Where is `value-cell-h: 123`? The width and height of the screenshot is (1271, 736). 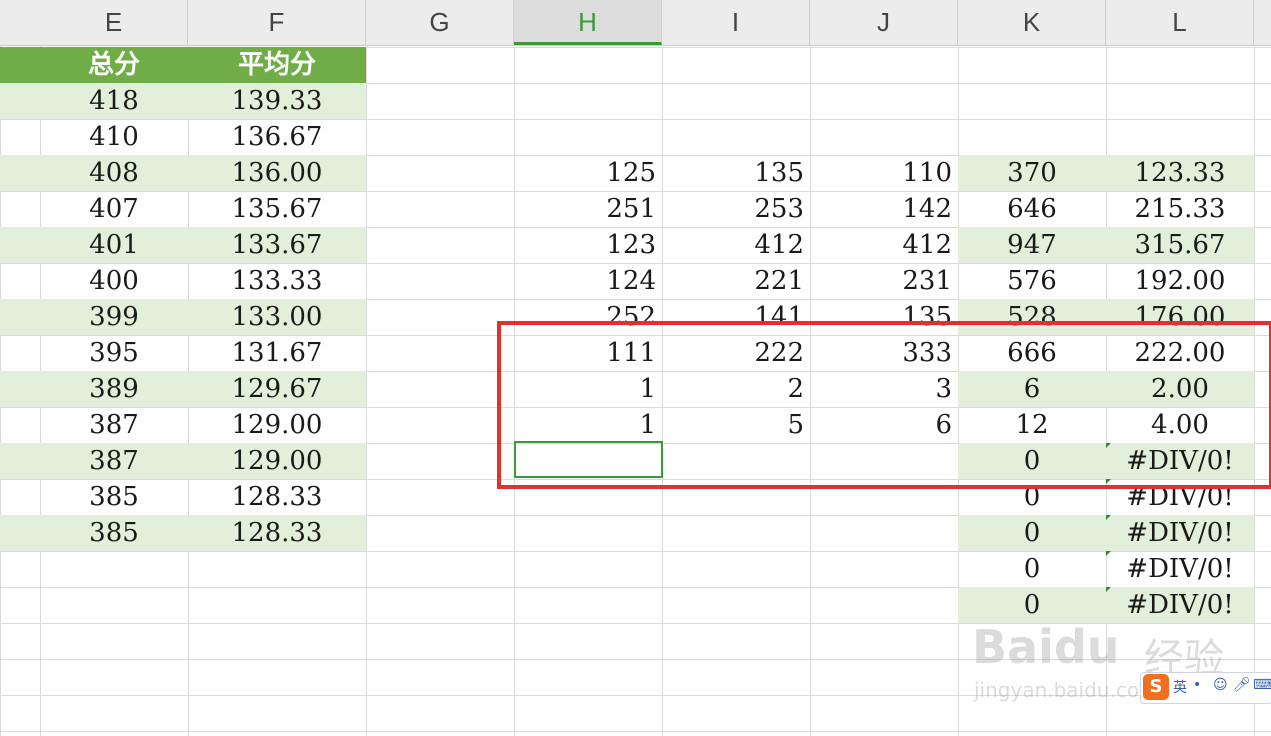 value-cell-h: 123 is located at coordinates (588, 245).